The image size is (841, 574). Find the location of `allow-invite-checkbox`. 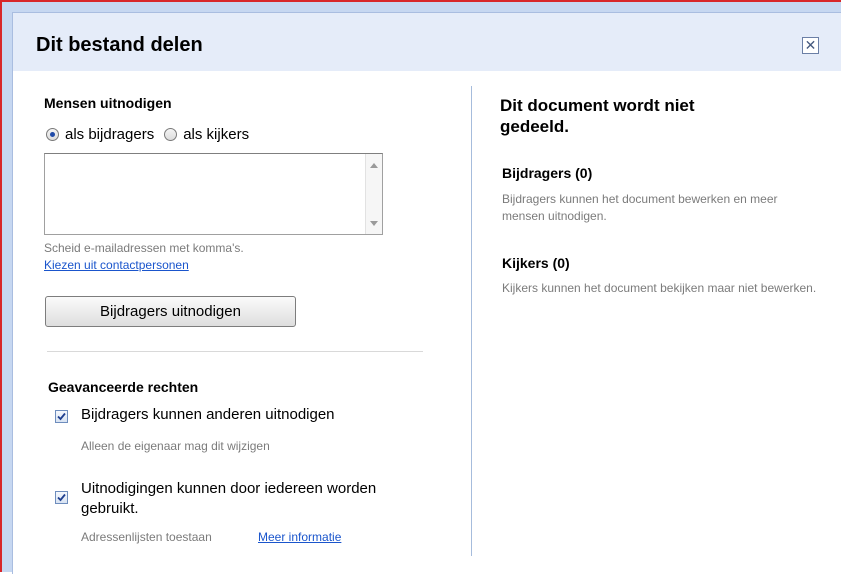

allow-invite-checkbox is located at coordinates (61, 416).